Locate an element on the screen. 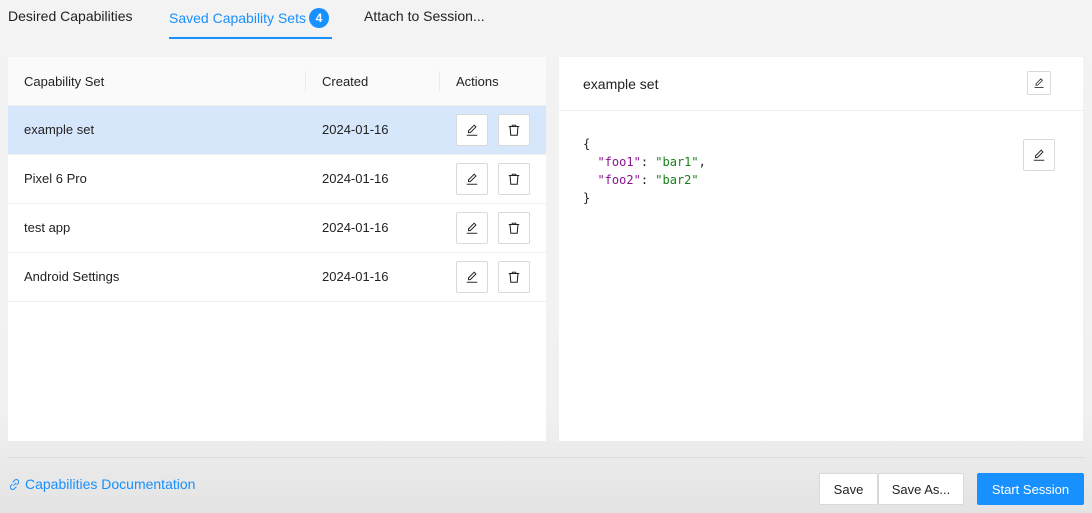 Image resolution: width=1092 pixels, height=513 pixels. edit-name-button is located at coordinates (1039, 83).